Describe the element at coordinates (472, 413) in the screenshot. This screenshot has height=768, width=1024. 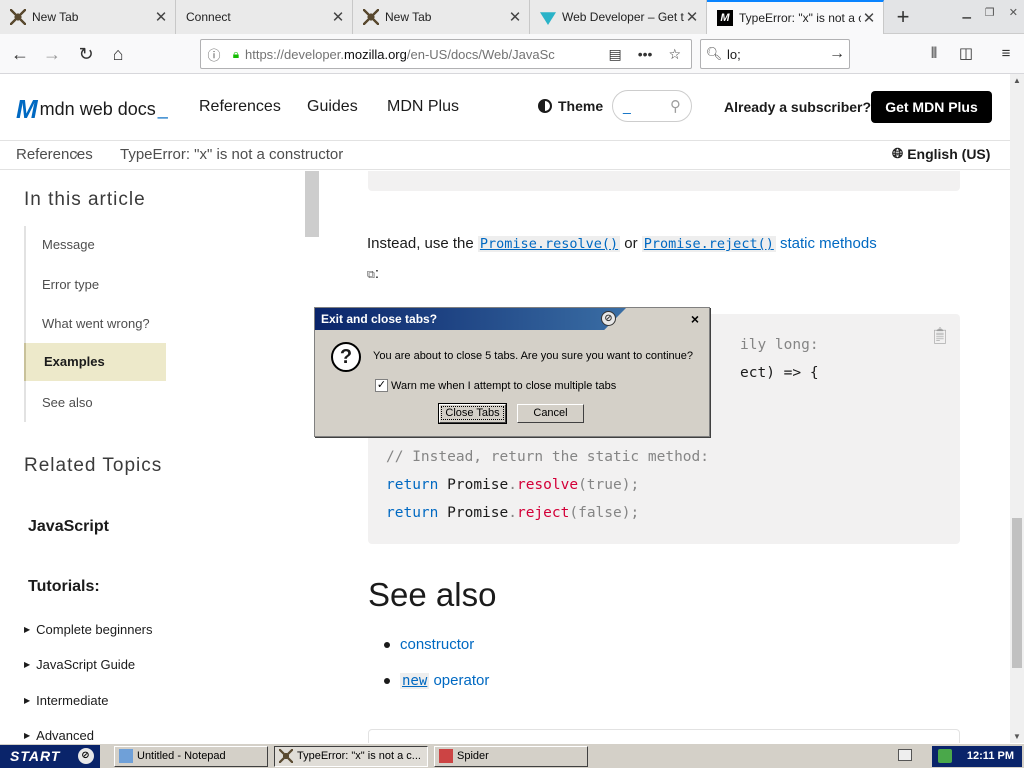
I see `close-tabs-button: Close Tabs` at that location.